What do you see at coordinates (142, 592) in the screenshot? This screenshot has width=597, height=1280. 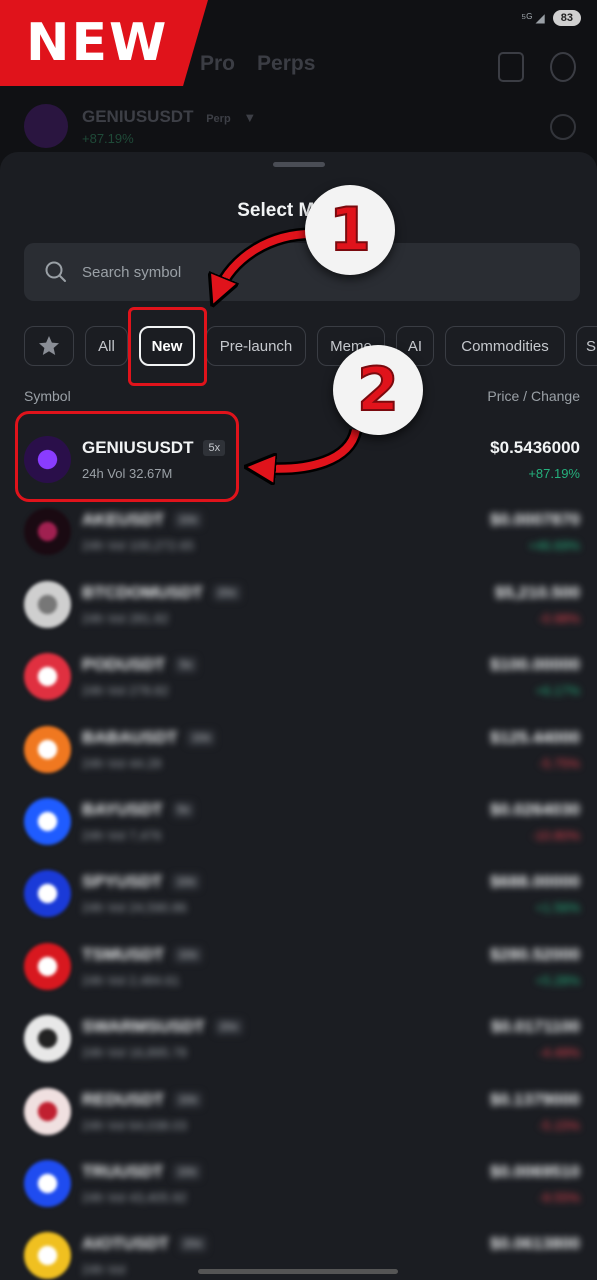 I see `symbol-name: BTCDOMUSDT` at bounding box center [142, 592].